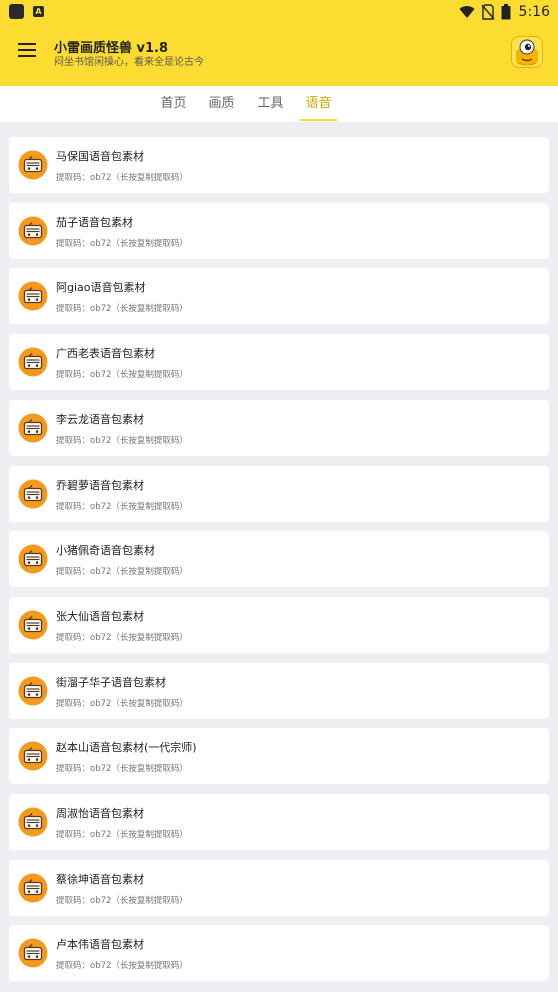 This screenshot has width=558, height=992. I want to click on tab-voice: 语音, so click(318, 104).